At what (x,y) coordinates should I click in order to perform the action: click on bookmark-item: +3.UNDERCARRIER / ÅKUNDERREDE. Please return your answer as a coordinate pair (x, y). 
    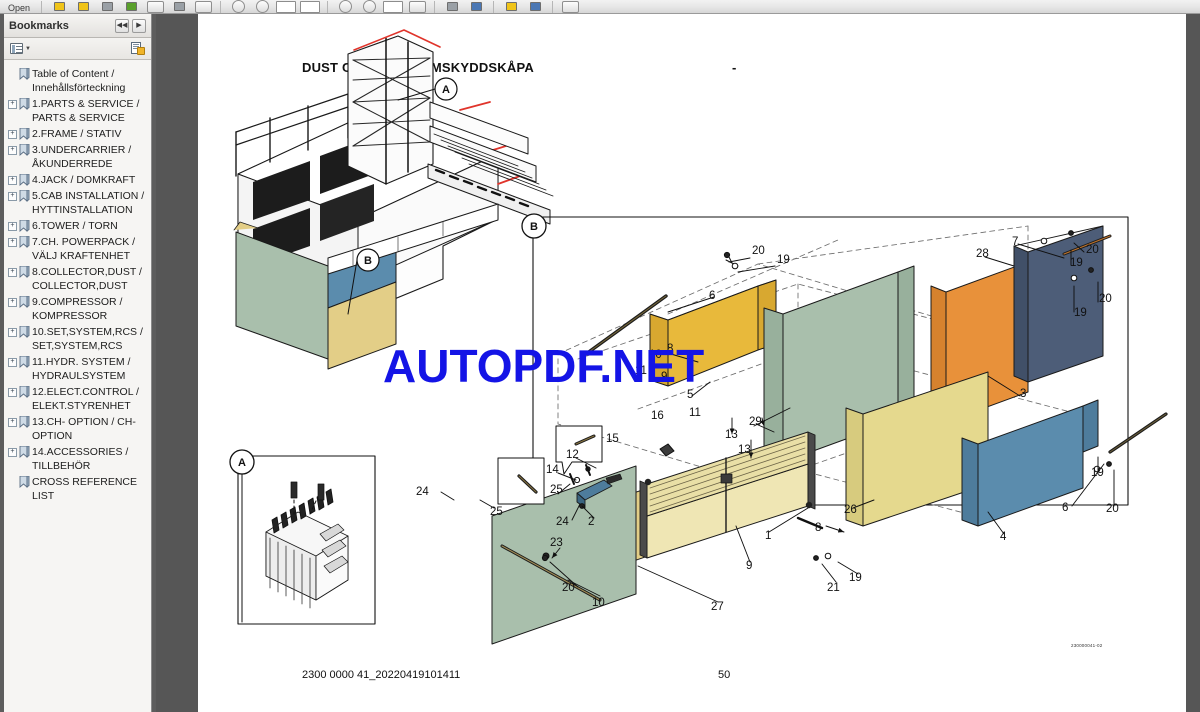
    Looking at the image, I should click on (78, 157).